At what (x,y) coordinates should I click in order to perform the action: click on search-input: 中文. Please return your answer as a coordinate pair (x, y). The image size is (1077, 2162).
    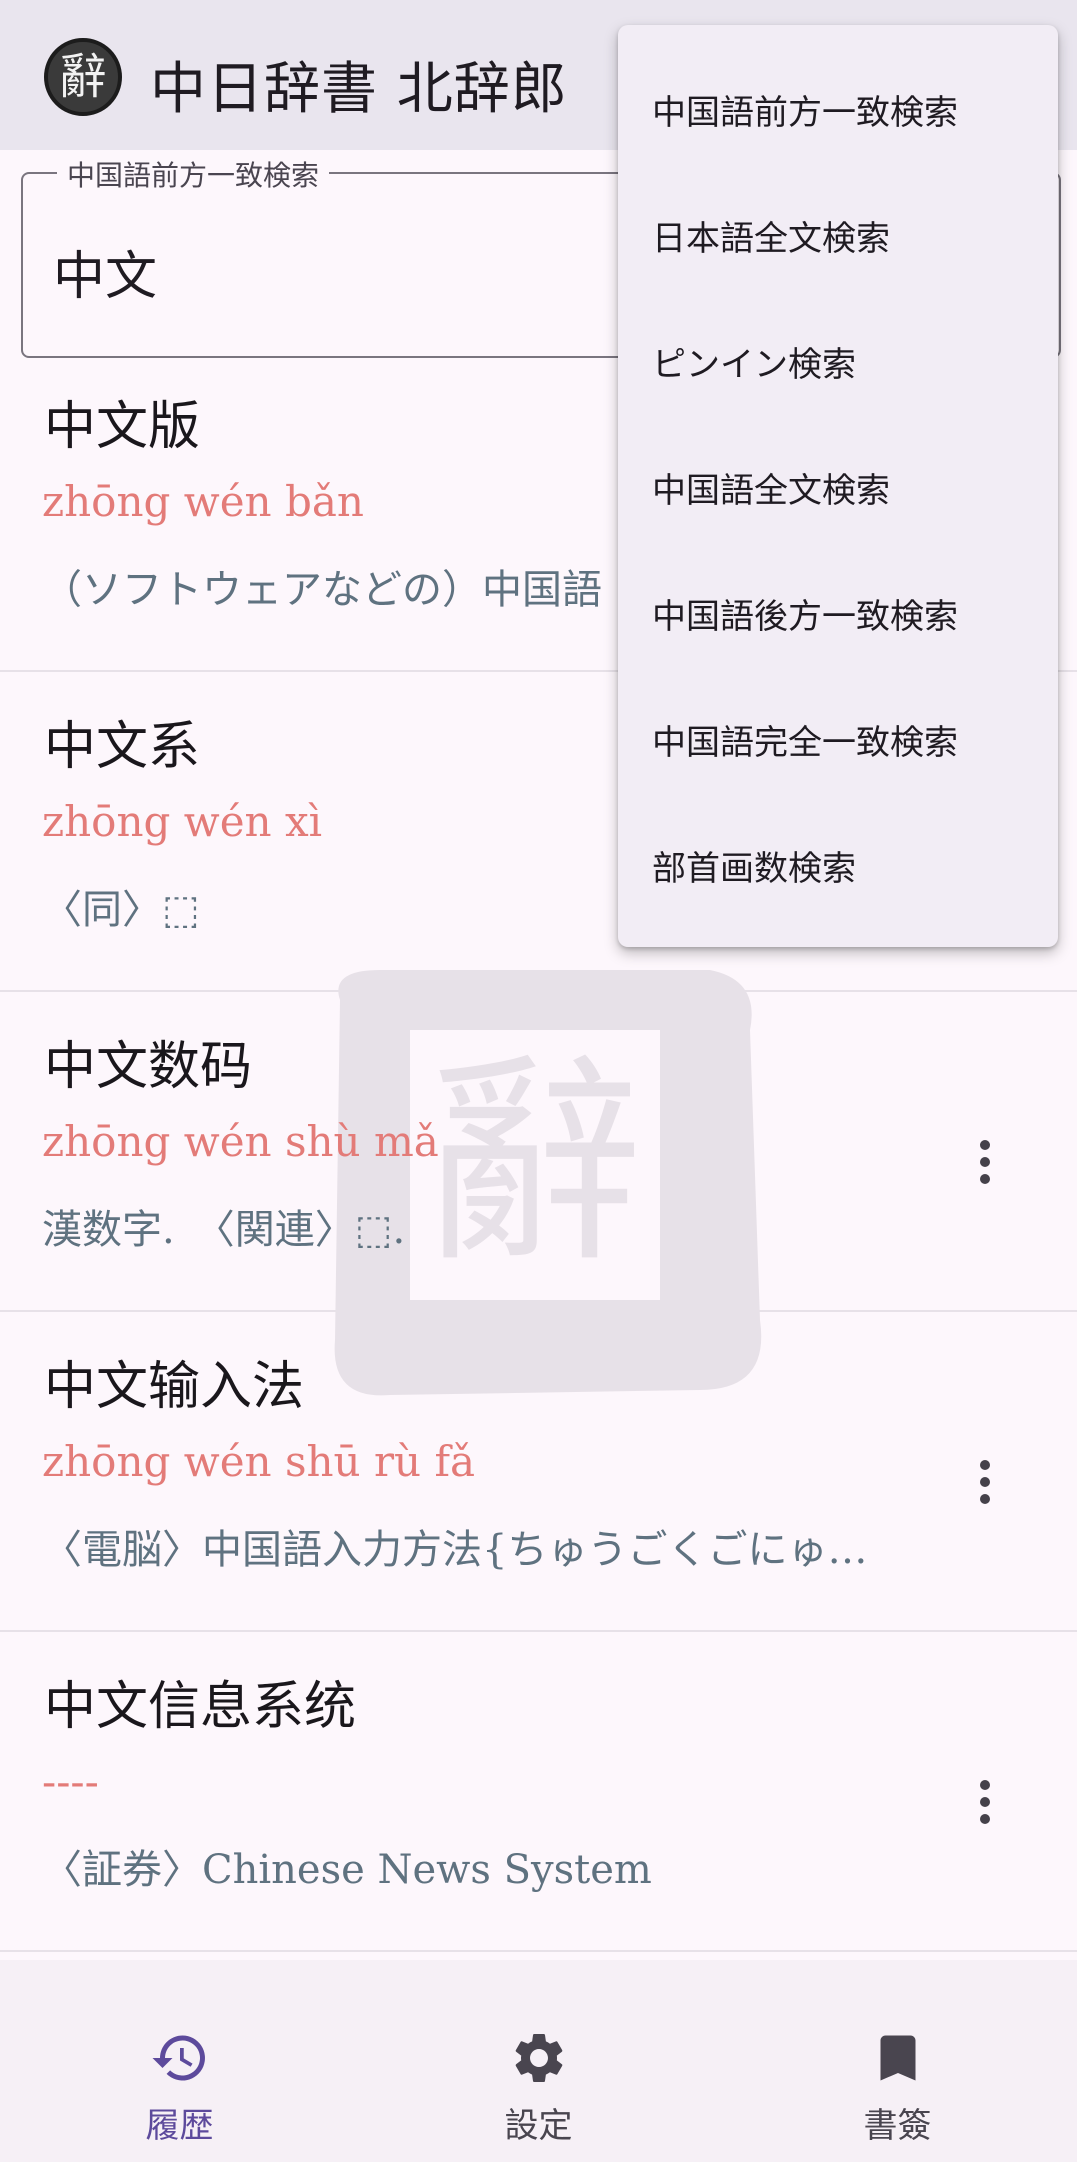
    Looking at the image, I should click on (105, 271).